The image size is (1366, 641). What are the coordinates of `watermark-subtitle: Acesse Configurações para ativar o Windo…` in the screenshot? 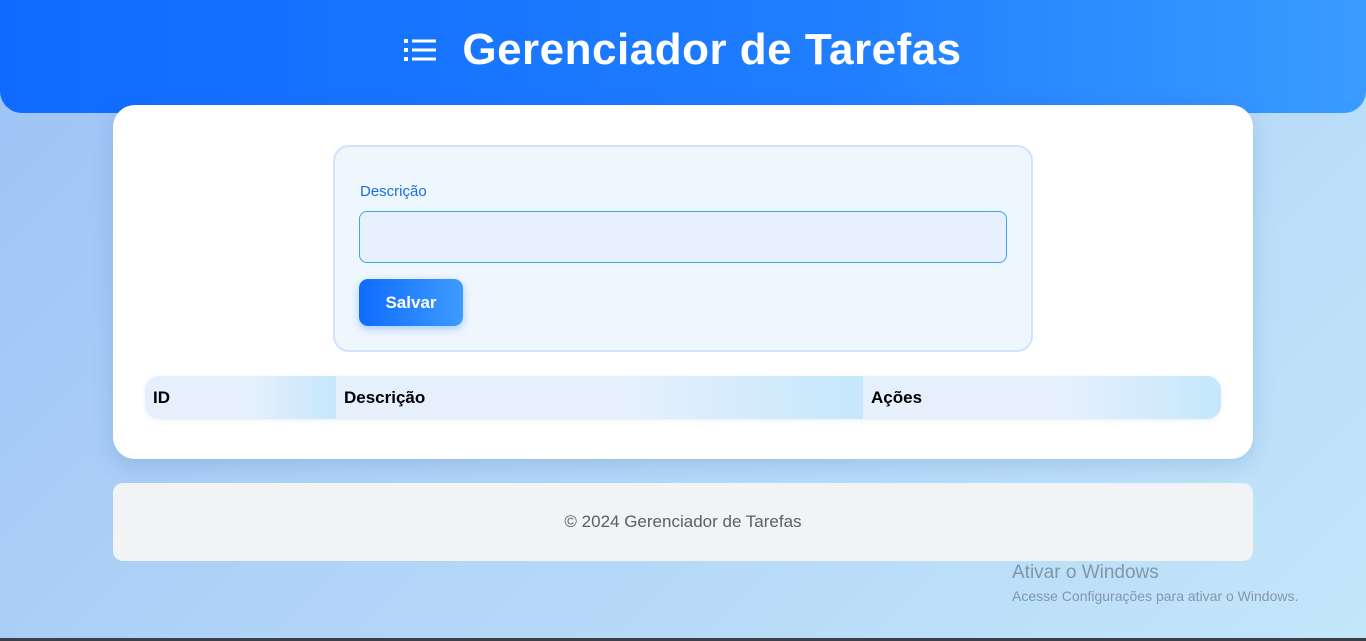 It's located at (1155, 596).